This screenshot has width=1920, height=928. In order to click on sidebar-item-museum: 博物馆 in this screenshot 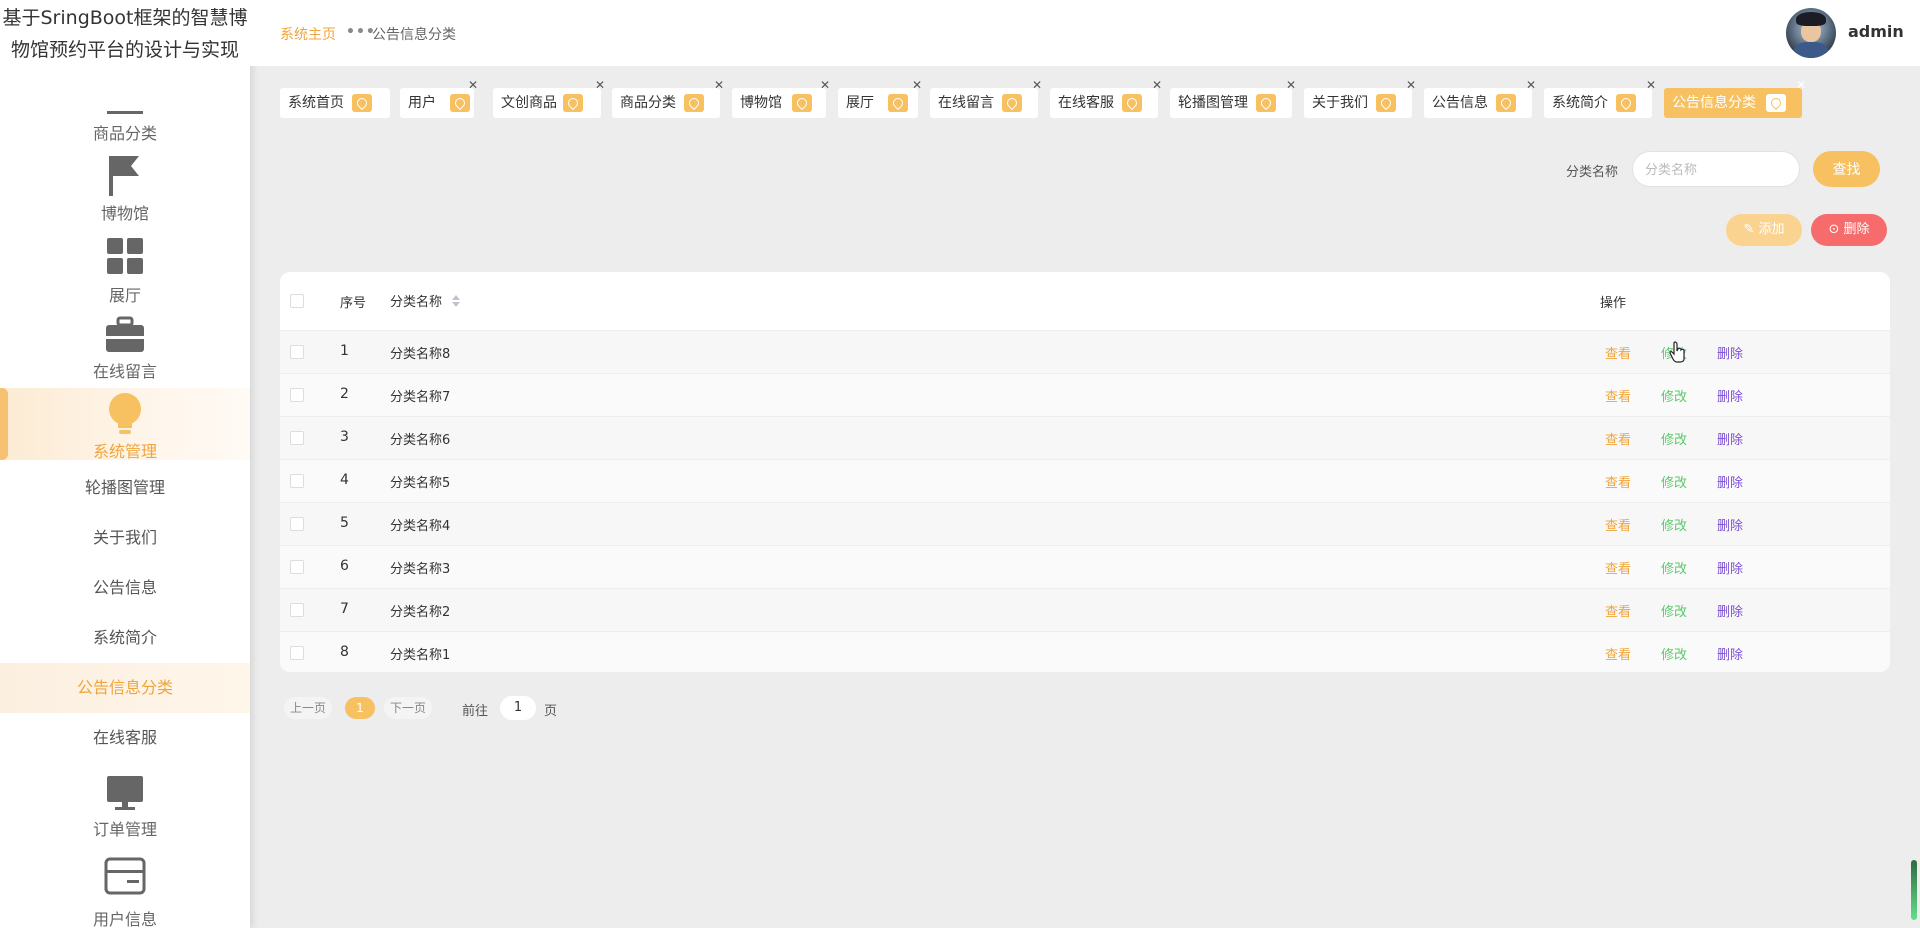, I will do `click(125, 187)`.